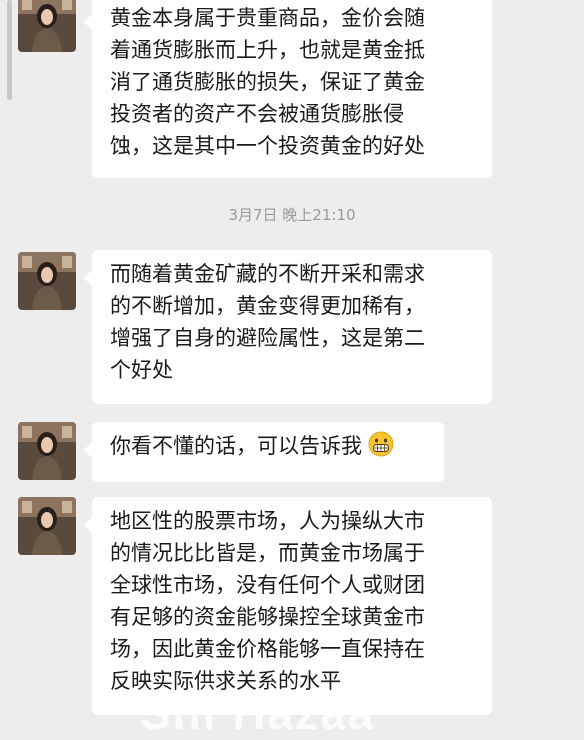 Image resolution: width=584 pixels, height=740 pixels. What do you see at coordinates (292, 215) in the screenshot?
I see `message-timestamp: 3月7日 晚上21:10` at bounding box center [292, 215].